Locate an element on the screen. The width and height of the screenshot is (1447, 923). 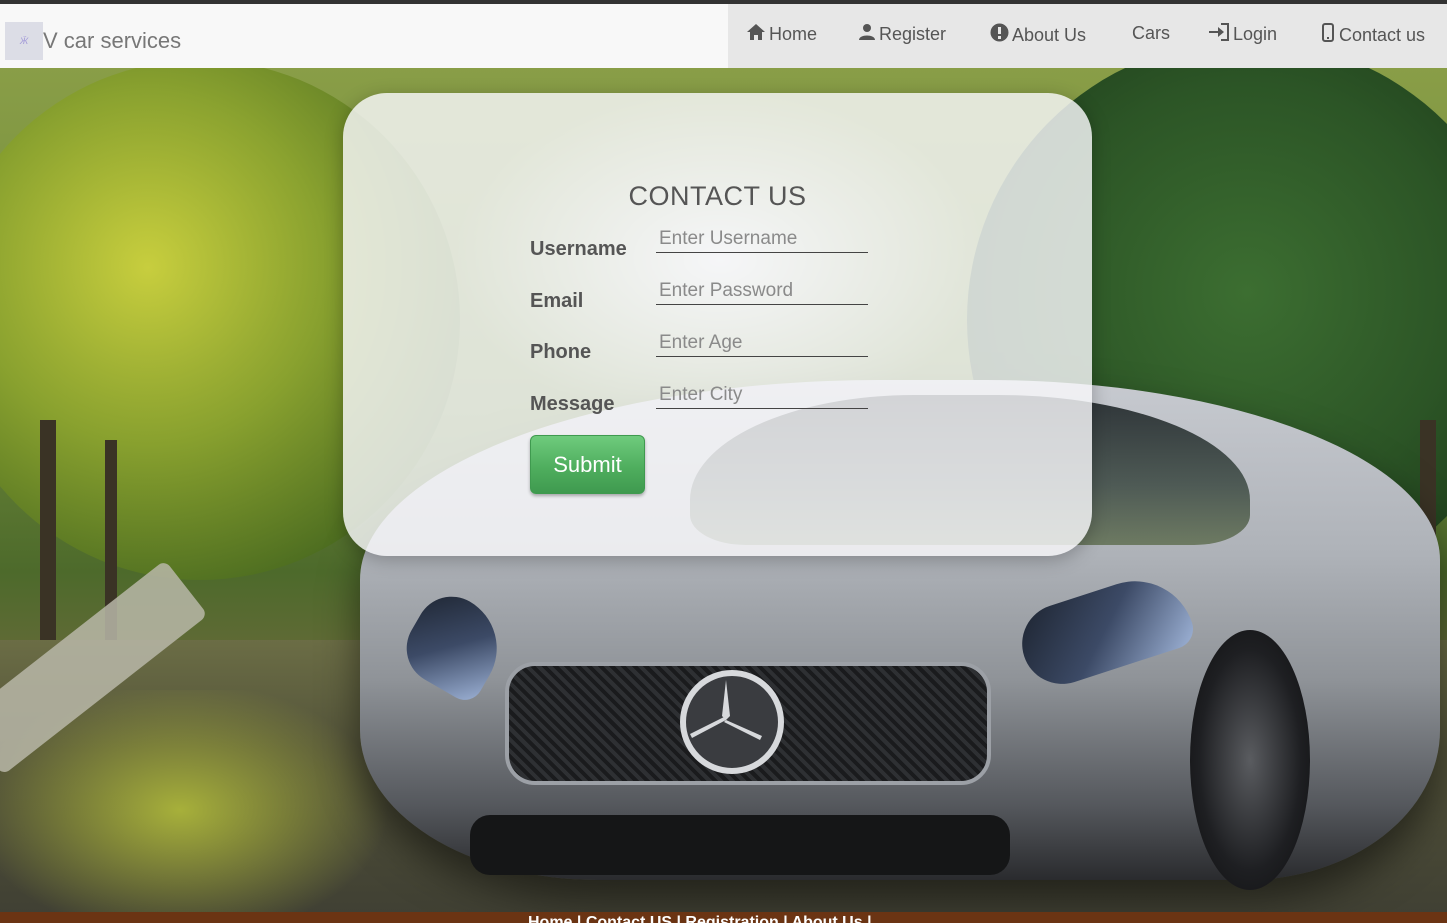
nav-contact: Contact us is located at coordinates (1372, 35).